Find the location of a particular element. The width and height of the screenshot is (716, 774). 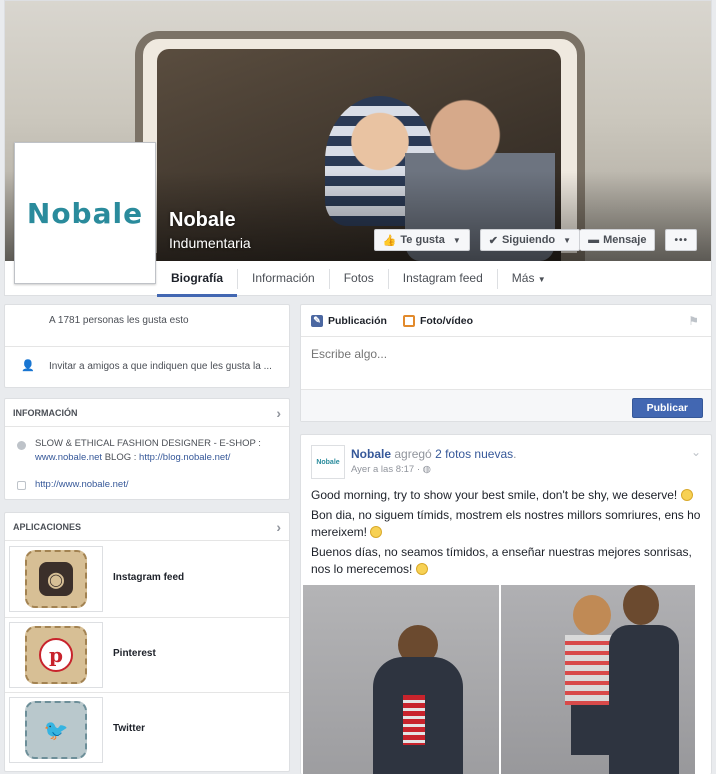

info-about-icon is located at coordinates (21, 445).